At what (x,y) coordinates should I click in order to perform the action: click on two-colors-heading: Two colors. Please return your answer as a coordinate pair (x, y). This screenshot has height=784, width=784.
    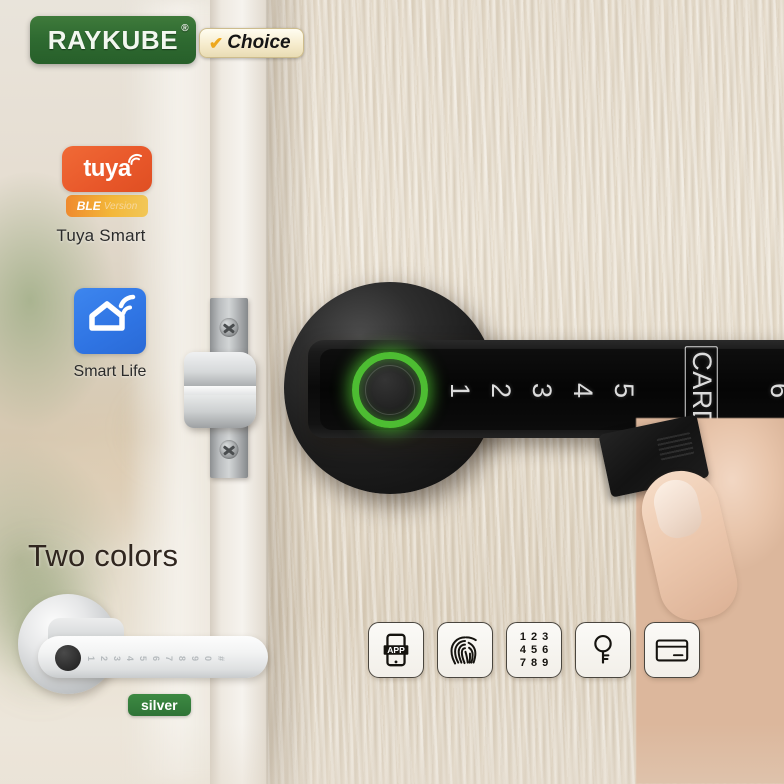
    Looking at the image, I should click on (103, 555).